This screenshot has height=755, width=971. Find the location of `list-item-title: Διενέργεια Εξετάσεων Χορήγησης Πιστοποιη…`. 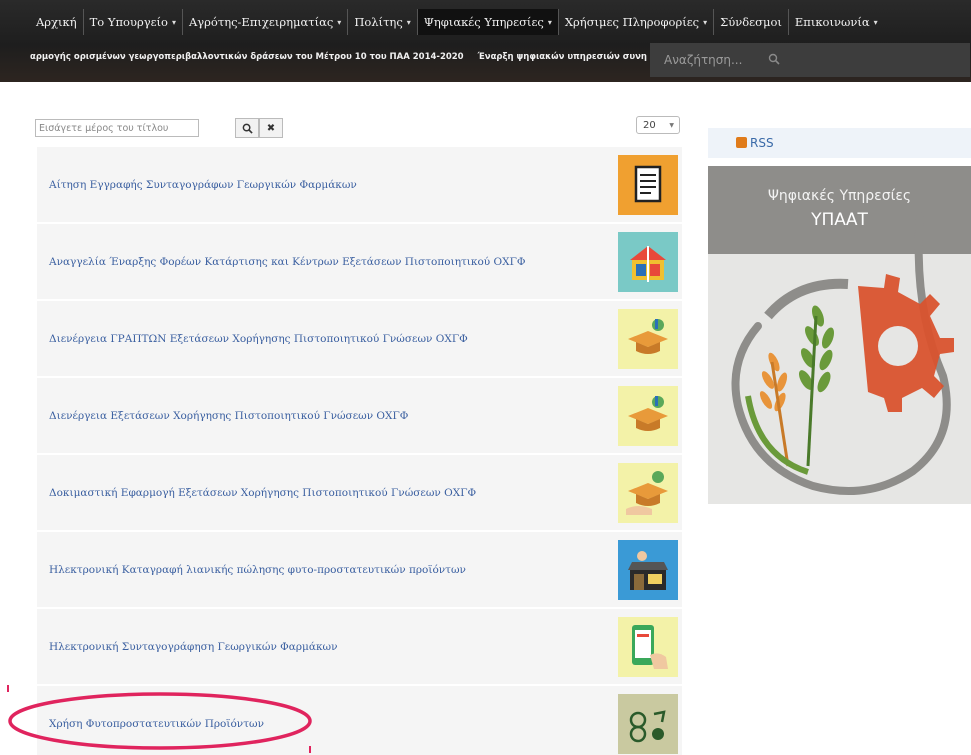

list-item-title: Διενέργεια Εξετάσεων Χορήγησης Πιστοποιη… is located at coordinates (228, 416).